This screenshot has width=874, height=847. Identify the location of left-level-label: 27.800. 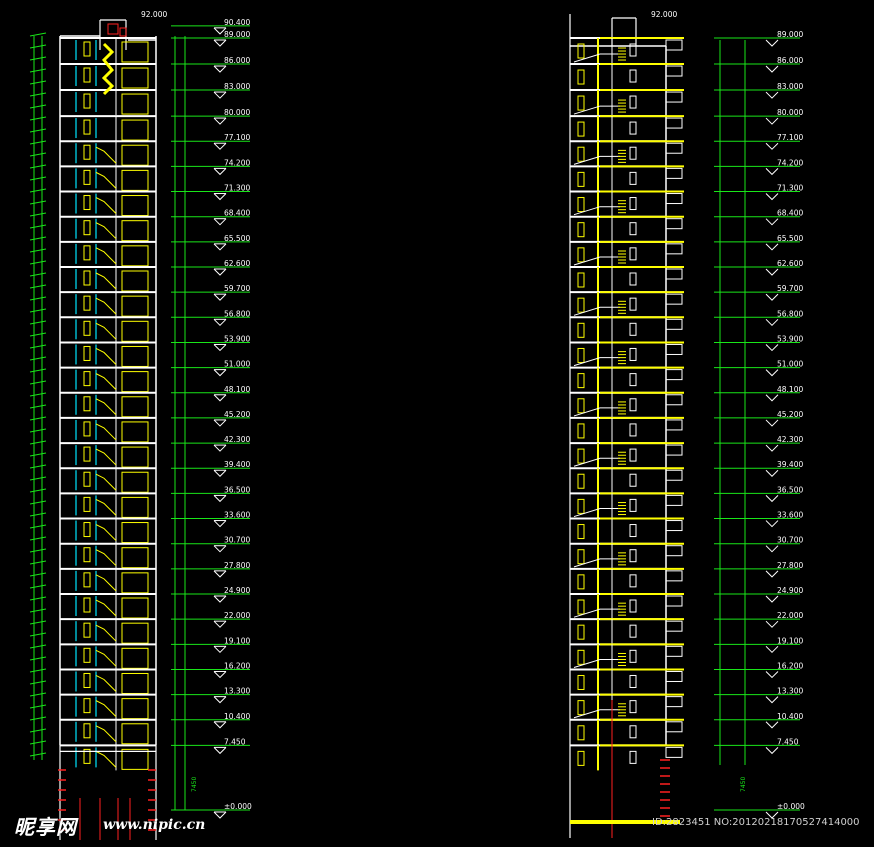
(237, 565).